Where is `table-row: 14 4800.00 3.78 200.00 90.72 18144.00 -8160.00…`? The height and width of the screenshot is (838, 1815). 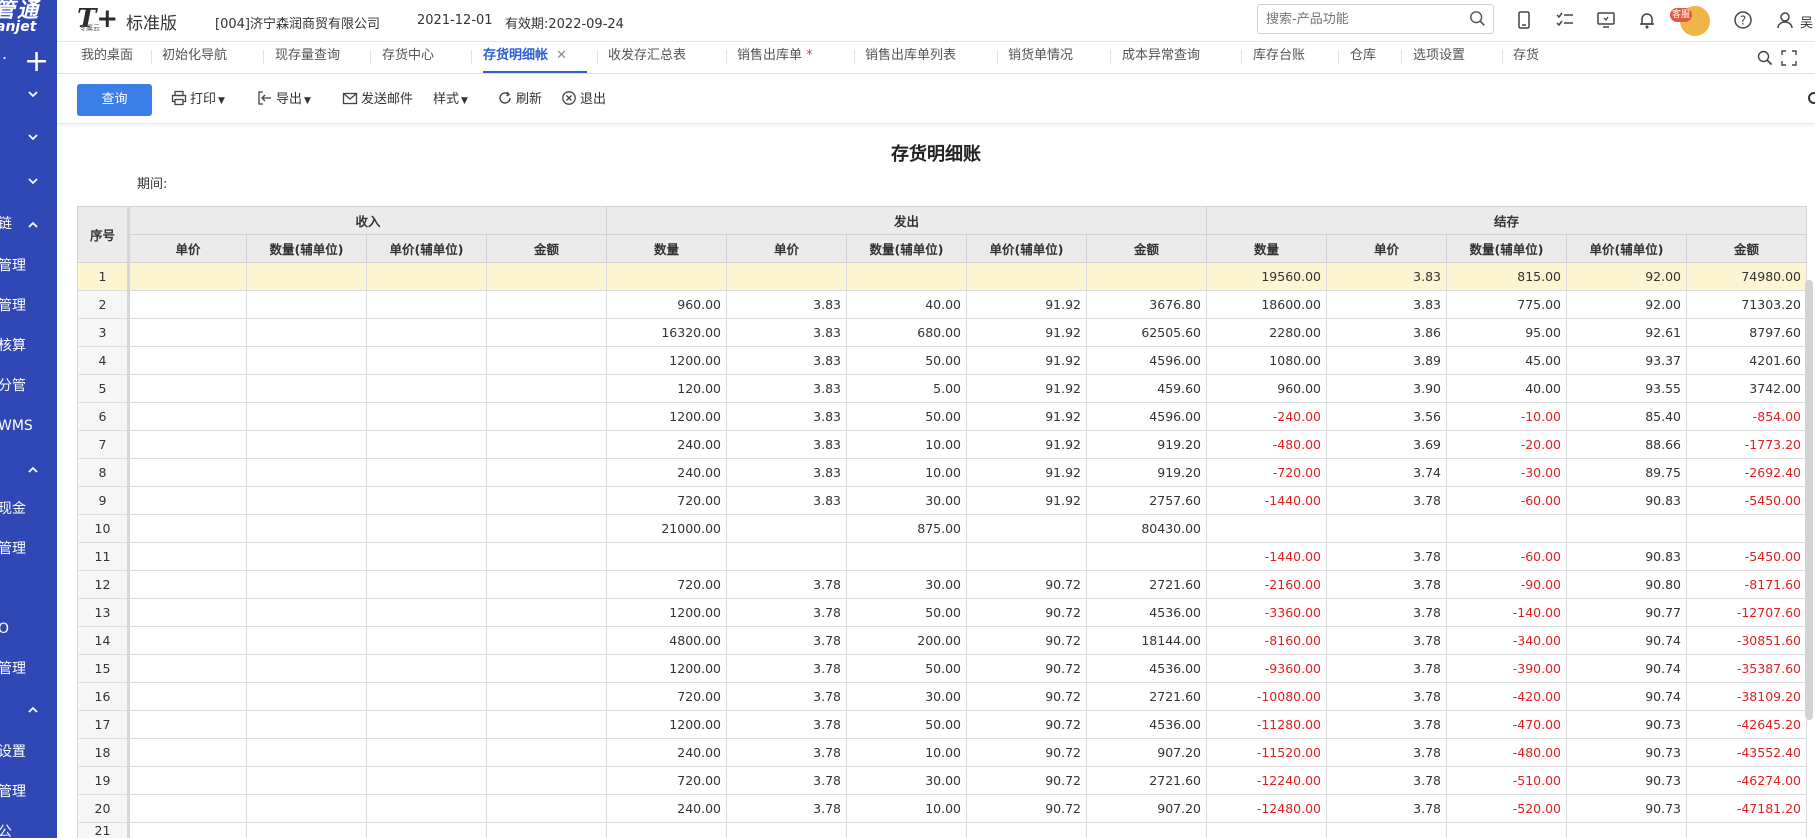
table-row: 14 4800.00 3.78 200.00 90.72 18144.00 -8160.00… is located at coordinates (942, 640).